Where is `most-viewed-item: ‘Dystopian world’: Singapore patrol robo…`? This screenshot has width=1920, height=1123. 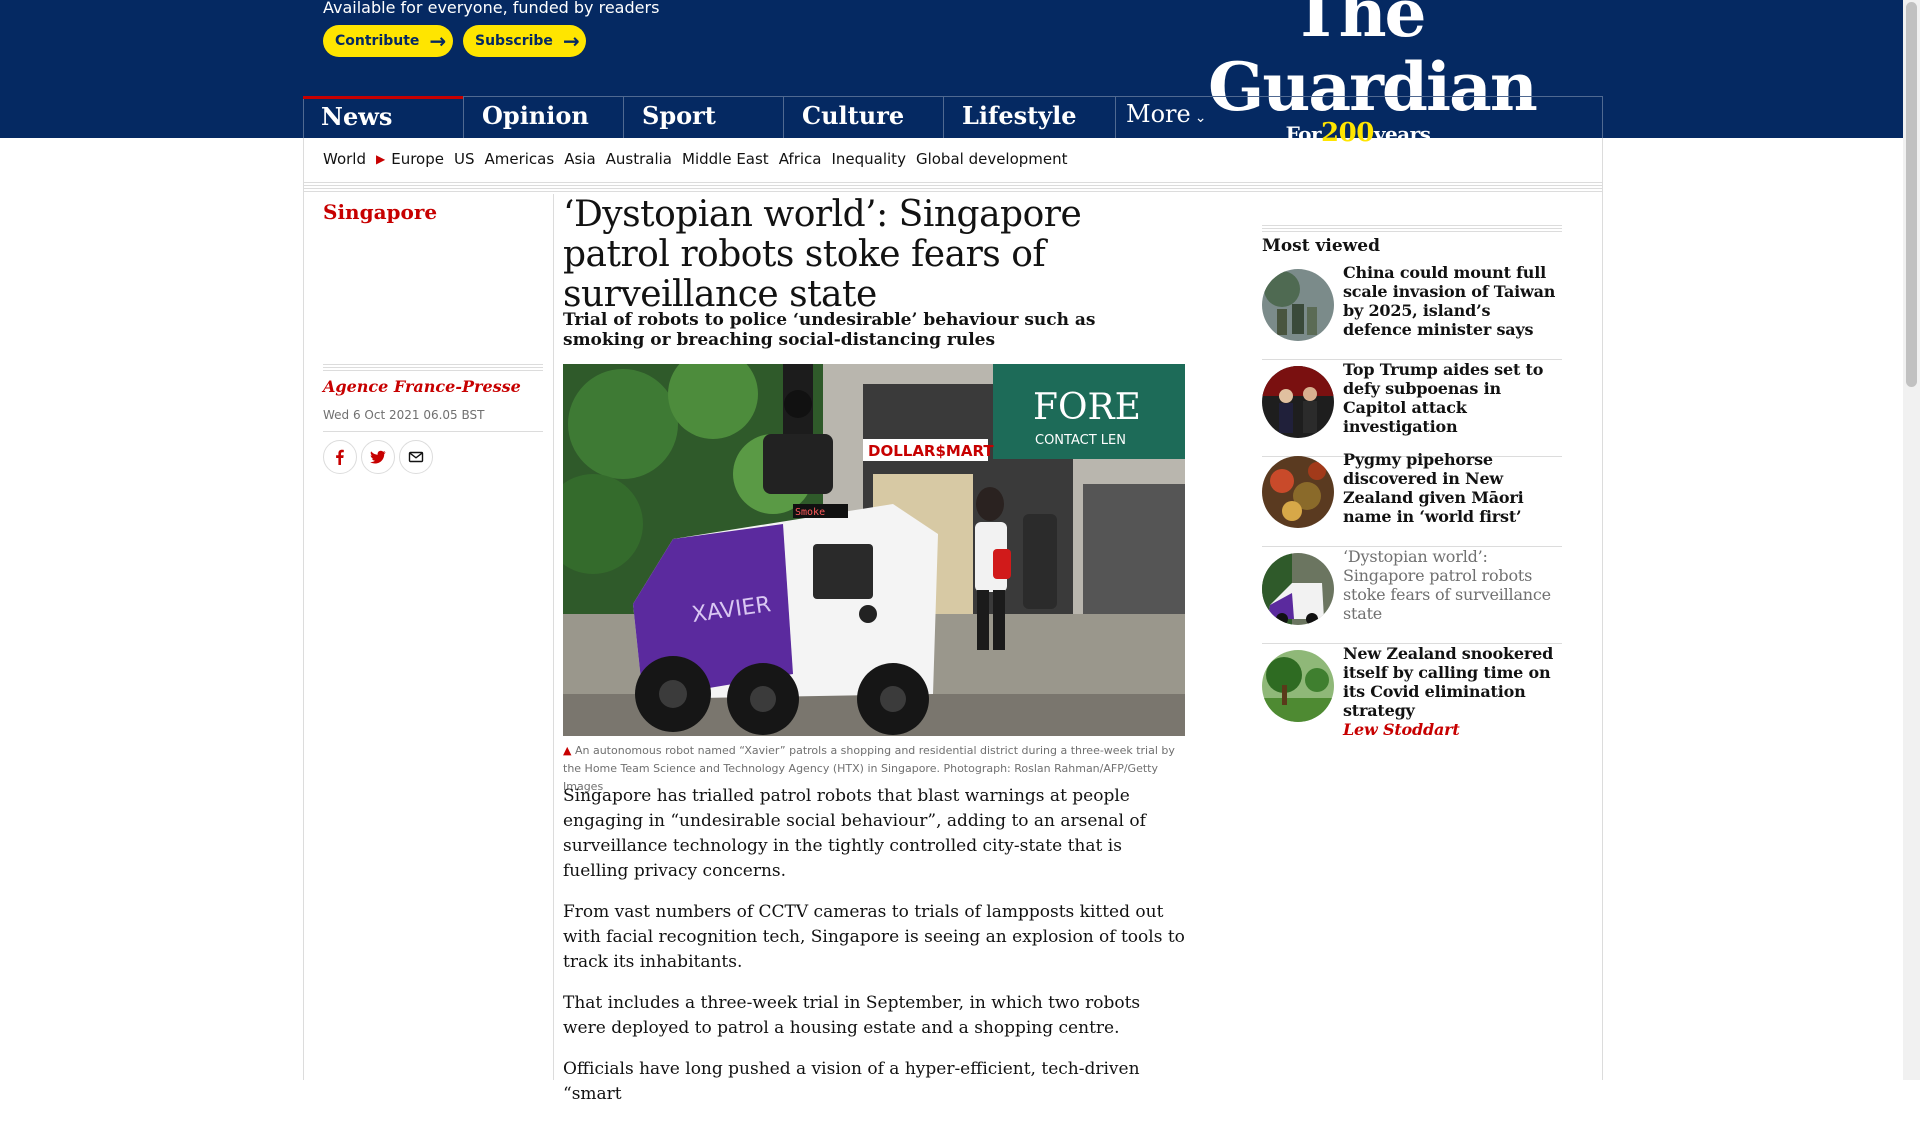 most-viewed-item: ‘Dystopian world’: Singapore patrol robo… is located at coordinates (1412, 595).